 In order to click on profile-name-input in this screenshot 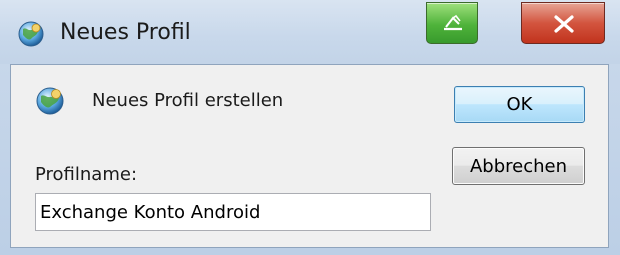, I will do `click(233, 212)`.